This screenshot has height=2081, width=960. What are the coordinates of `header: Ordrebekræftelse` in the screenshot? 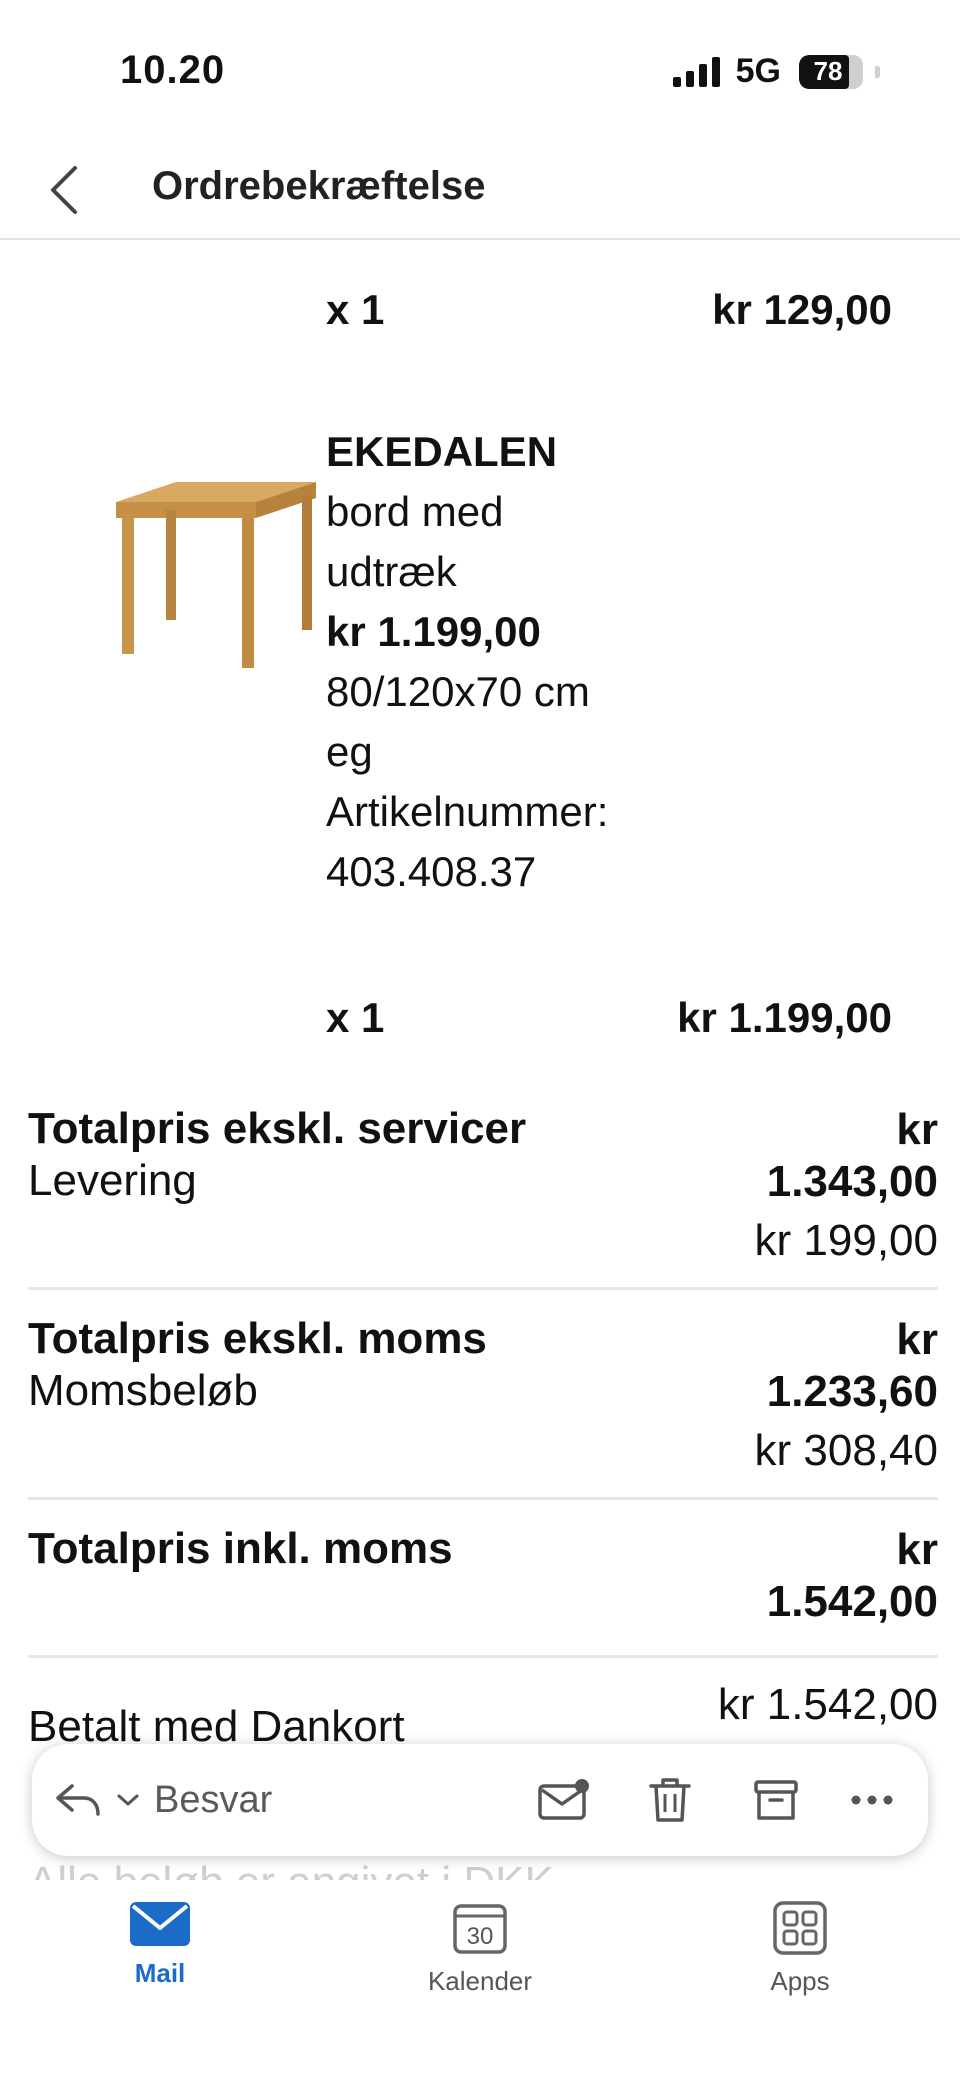 It's located at (480, 190).